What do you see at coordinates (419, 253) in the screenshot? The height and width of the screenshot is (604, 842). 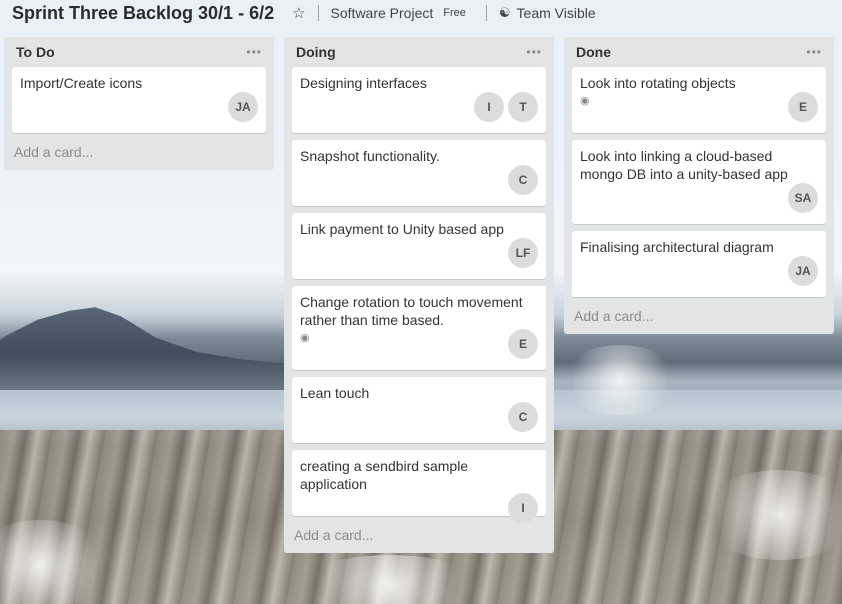 I see `card-footer: LF` at bounding box center [419, 253].